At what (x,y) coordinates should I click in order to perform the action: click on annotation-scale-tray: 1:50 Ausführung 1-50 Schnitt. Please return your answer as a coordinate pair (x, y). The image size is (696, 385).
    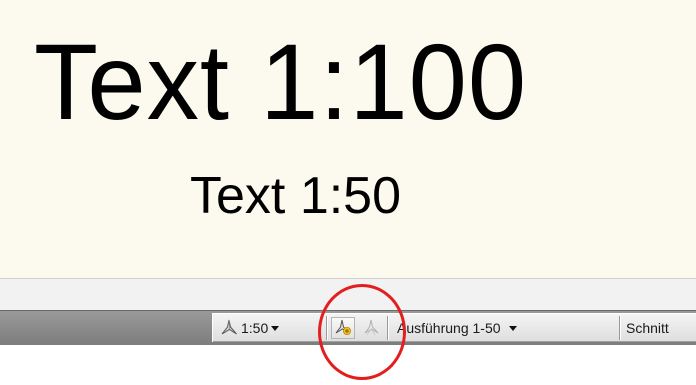
    Looking at the image, I should click on (454, 327).